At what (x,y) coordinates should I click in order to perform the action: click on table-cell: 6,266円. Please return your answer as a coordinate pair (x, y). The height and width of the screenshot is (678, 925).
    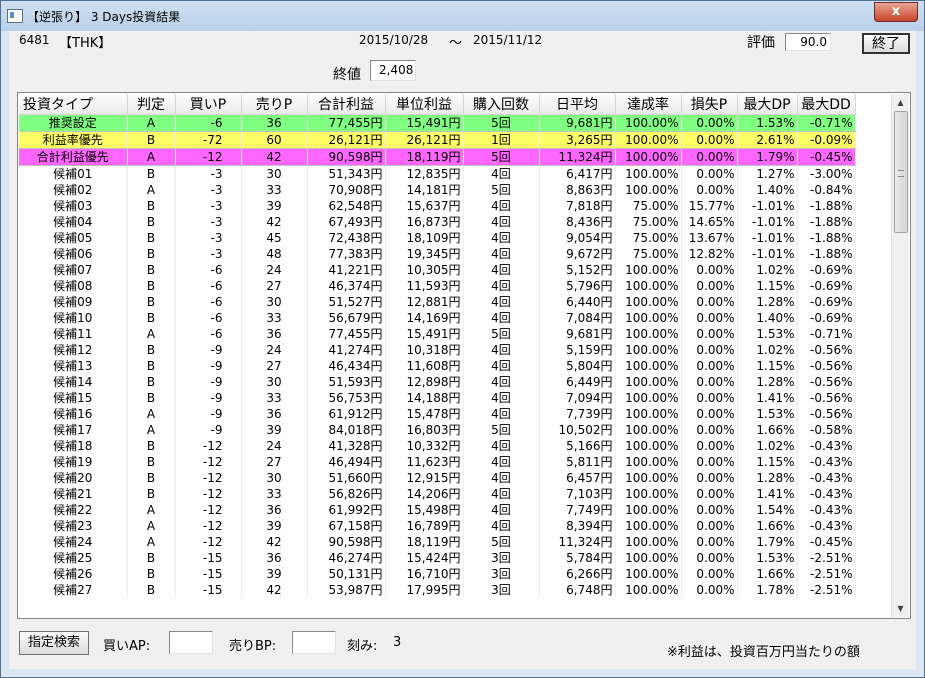
    Looking at the image, I should click on (577, 574).